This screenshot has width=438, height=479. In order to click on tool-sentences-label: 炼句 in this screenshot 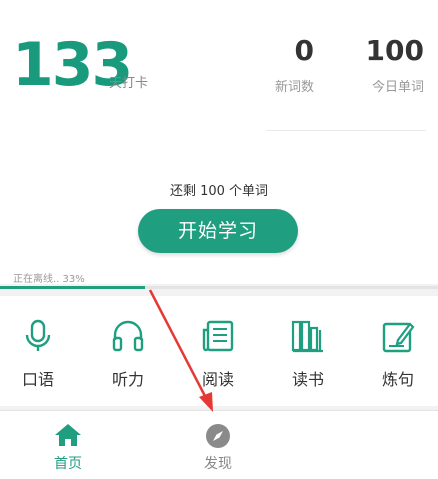, I will do `click(397, 379)`.